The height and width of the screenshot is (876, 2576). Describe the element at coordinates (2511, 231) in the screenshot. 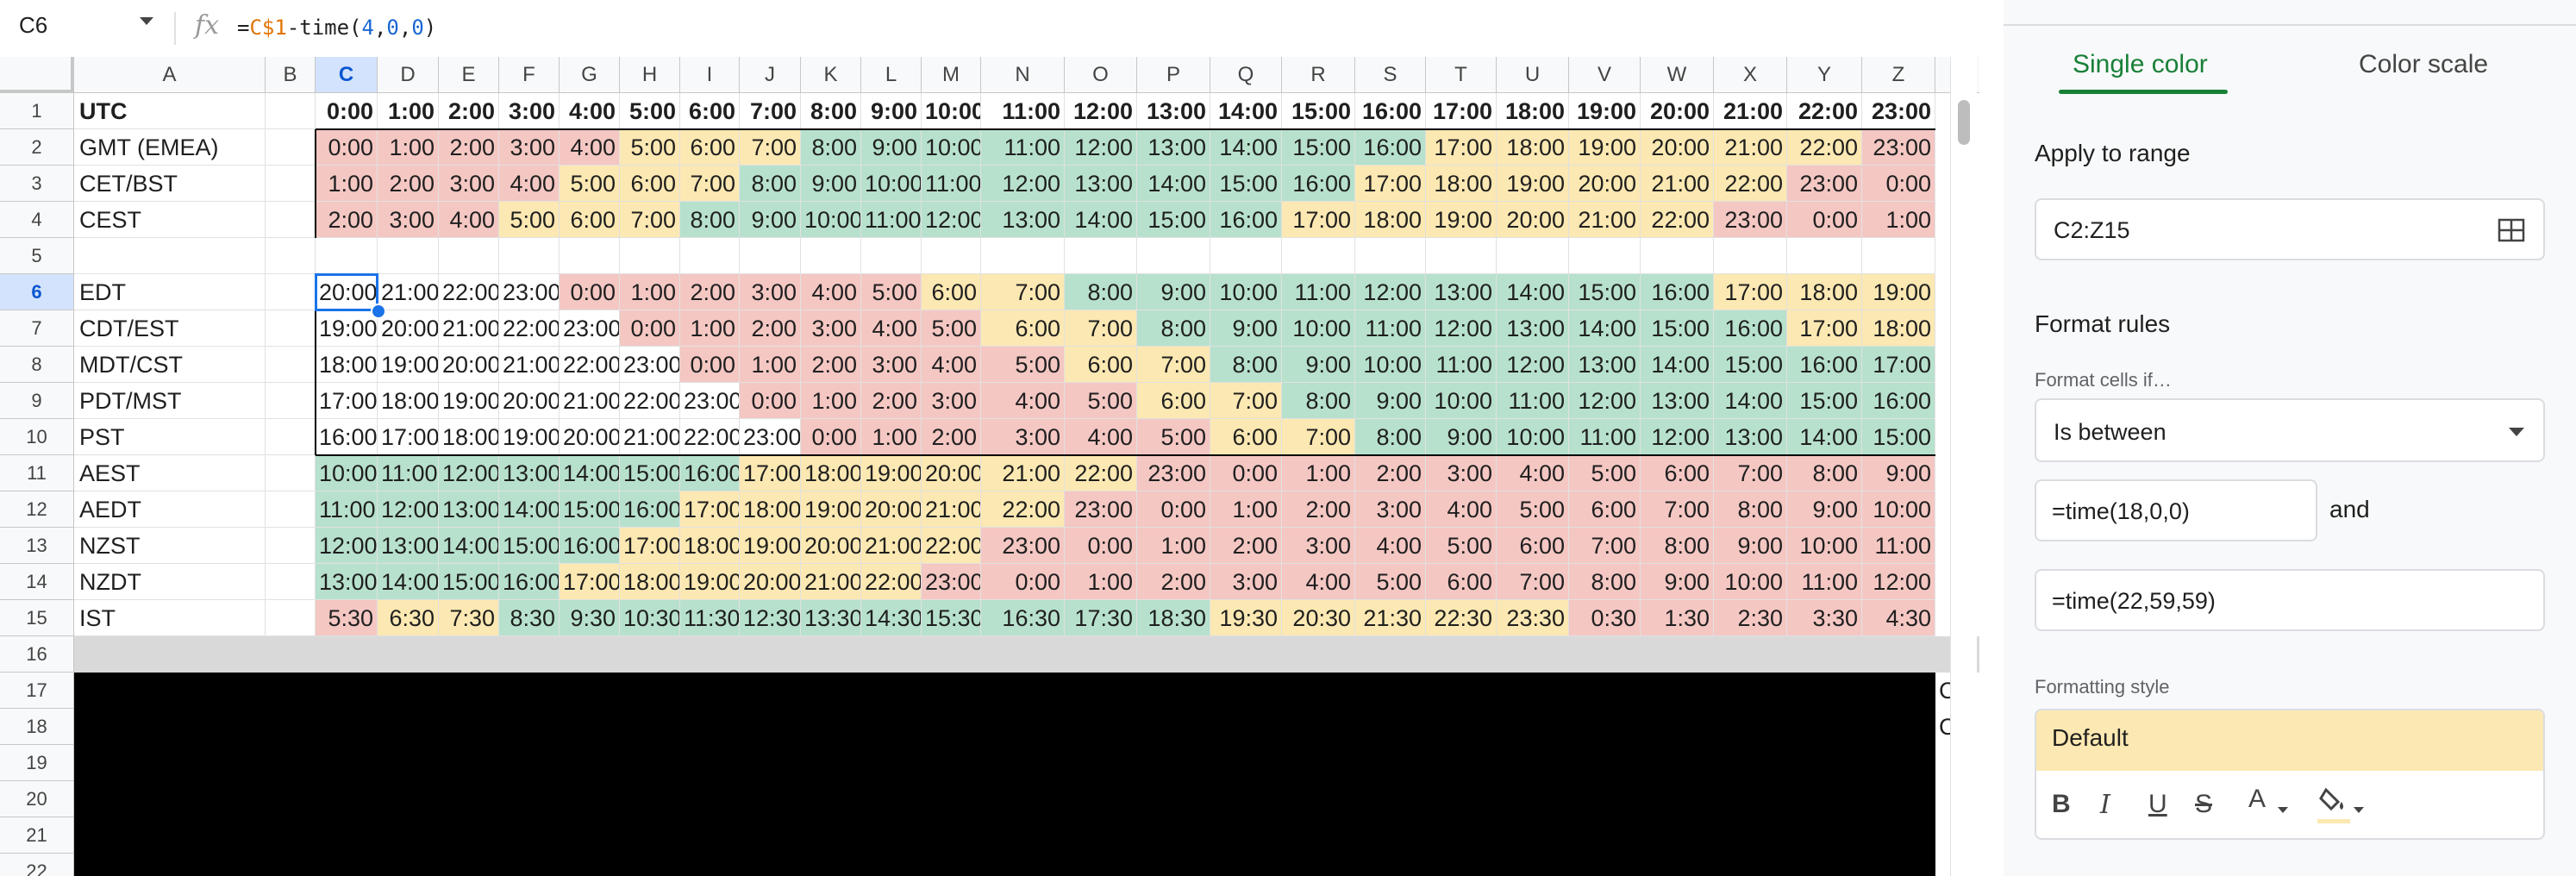

I see `grid-select-icon` at that location.